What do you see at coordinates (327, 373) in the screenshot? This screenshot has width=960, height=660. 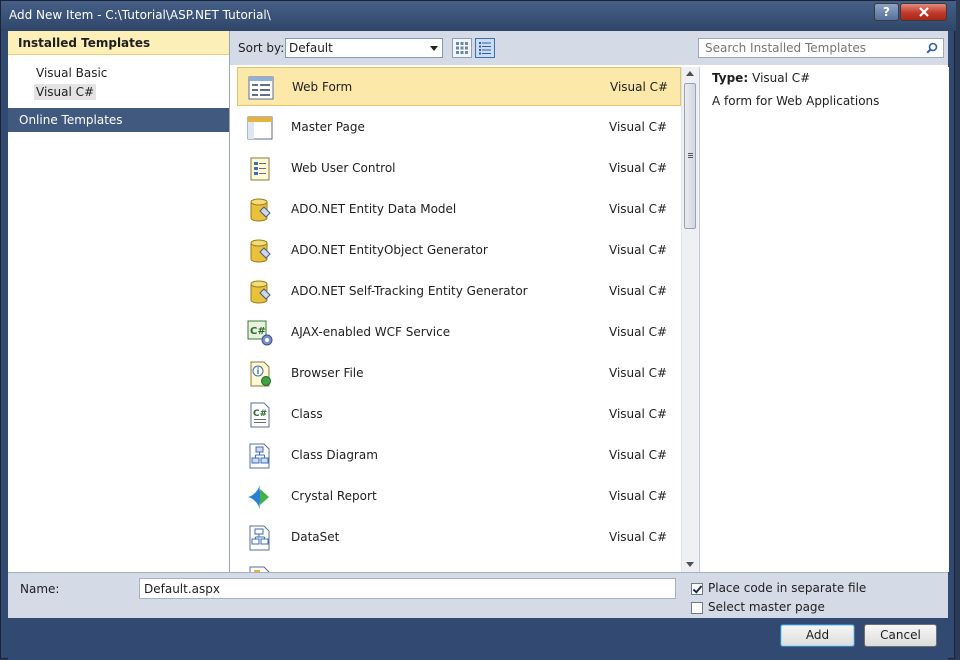 I see `template-name: Browser File` at bounding box center [327, 373].